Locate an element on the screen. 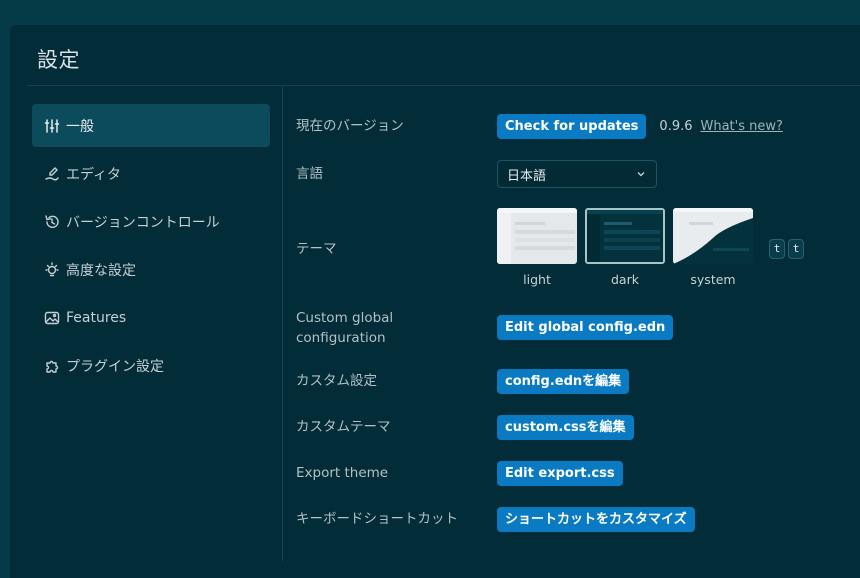  setting-row-custom-theme: カスタムテーマ custom.cssを編集 is located at coordinates (573, 427).